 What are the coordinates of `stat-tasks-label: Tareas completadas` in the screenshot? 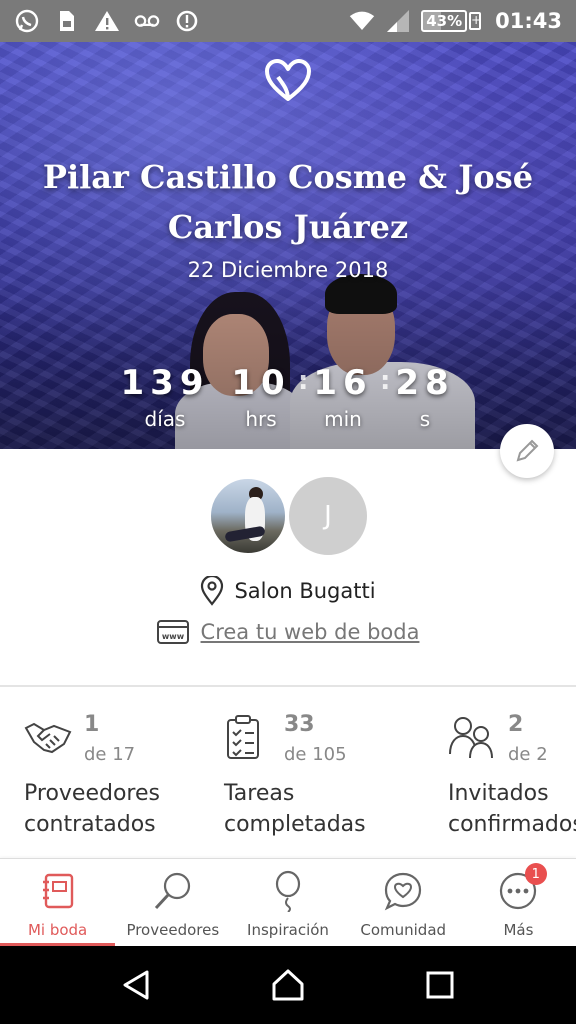 It's located at (295, 809).